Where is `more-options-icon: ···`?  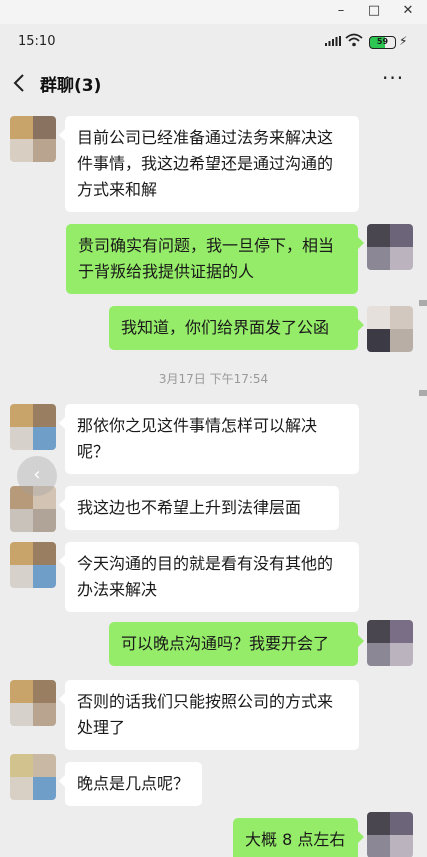 more-options-icon: ··· is located at coordinates (393, 78).